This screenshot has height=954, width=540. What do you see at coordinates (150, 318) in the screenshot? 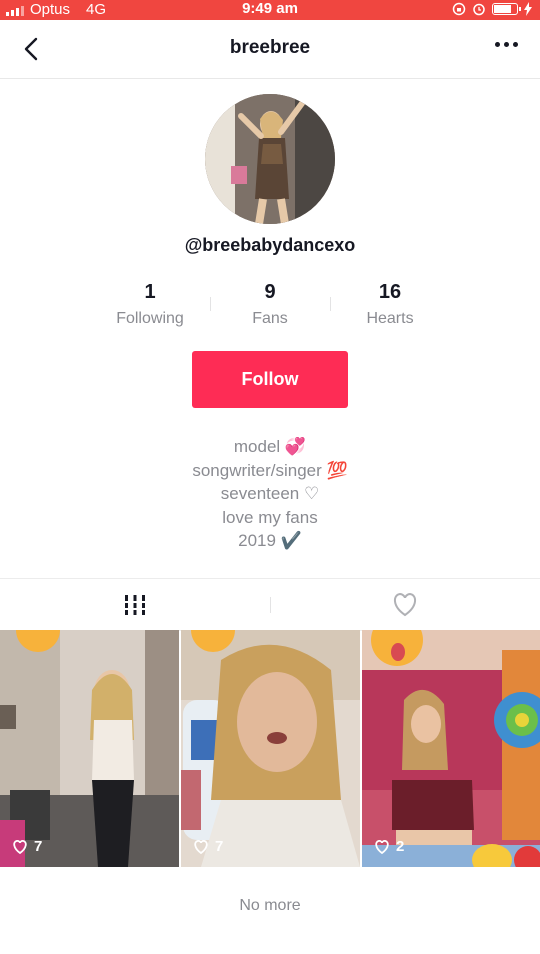
I see `following-label: Following` at bounding box center [150, 318].